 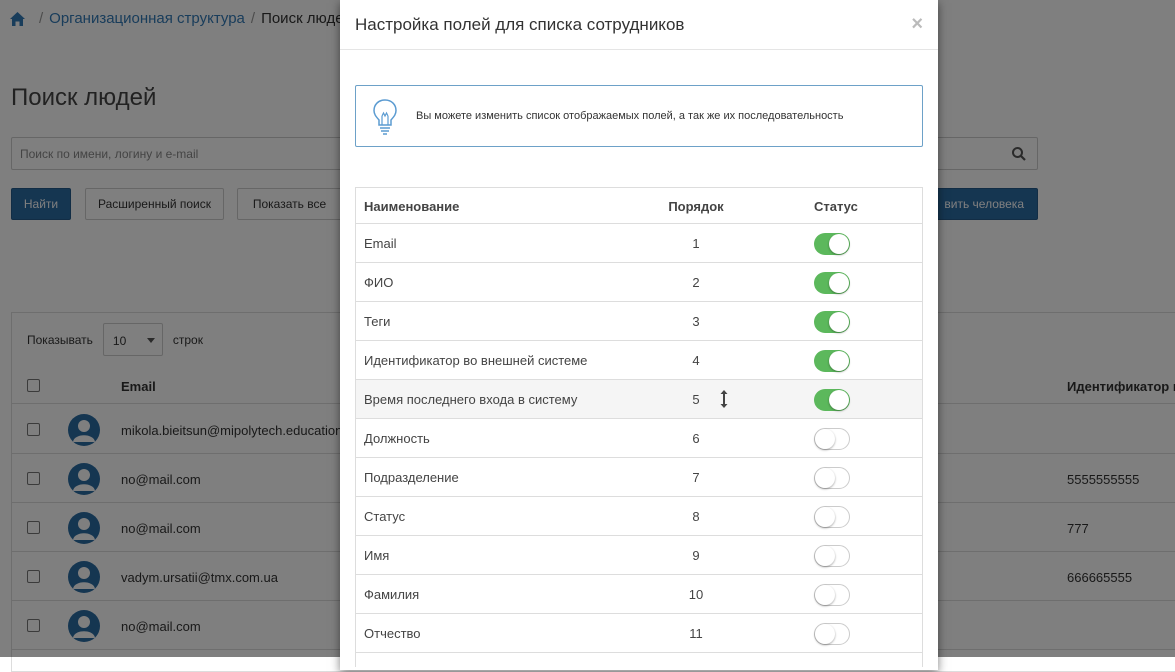 I want to click on field-row: Подразделение 7, so click(x=639, y=477).